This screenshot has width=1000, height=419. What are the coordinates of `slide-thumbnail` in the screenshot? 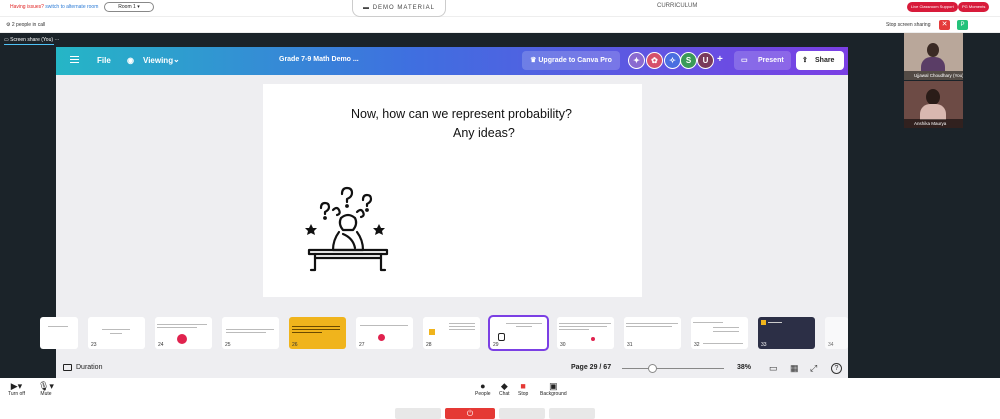 It's located at (59, 333).